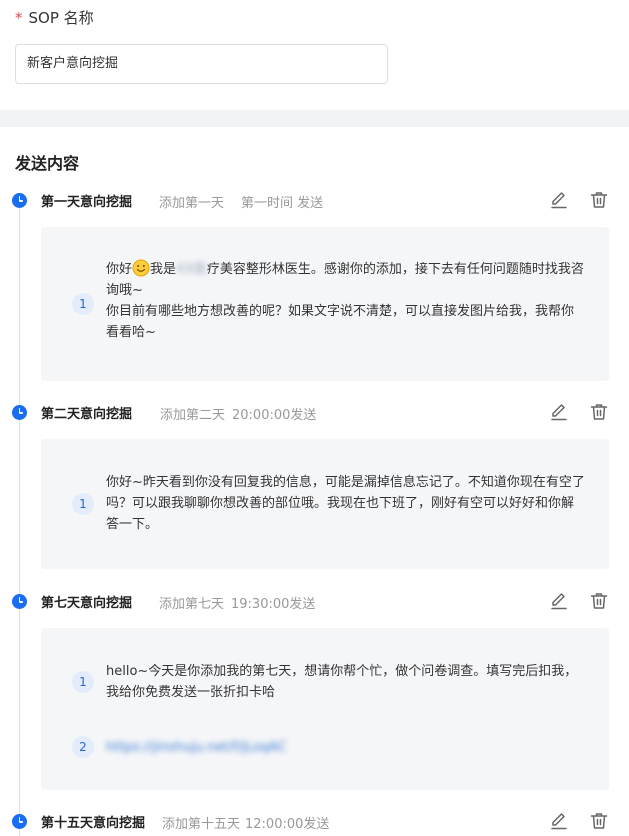  I want to click on day-add-label: 添加第七天, so click(192, 604).